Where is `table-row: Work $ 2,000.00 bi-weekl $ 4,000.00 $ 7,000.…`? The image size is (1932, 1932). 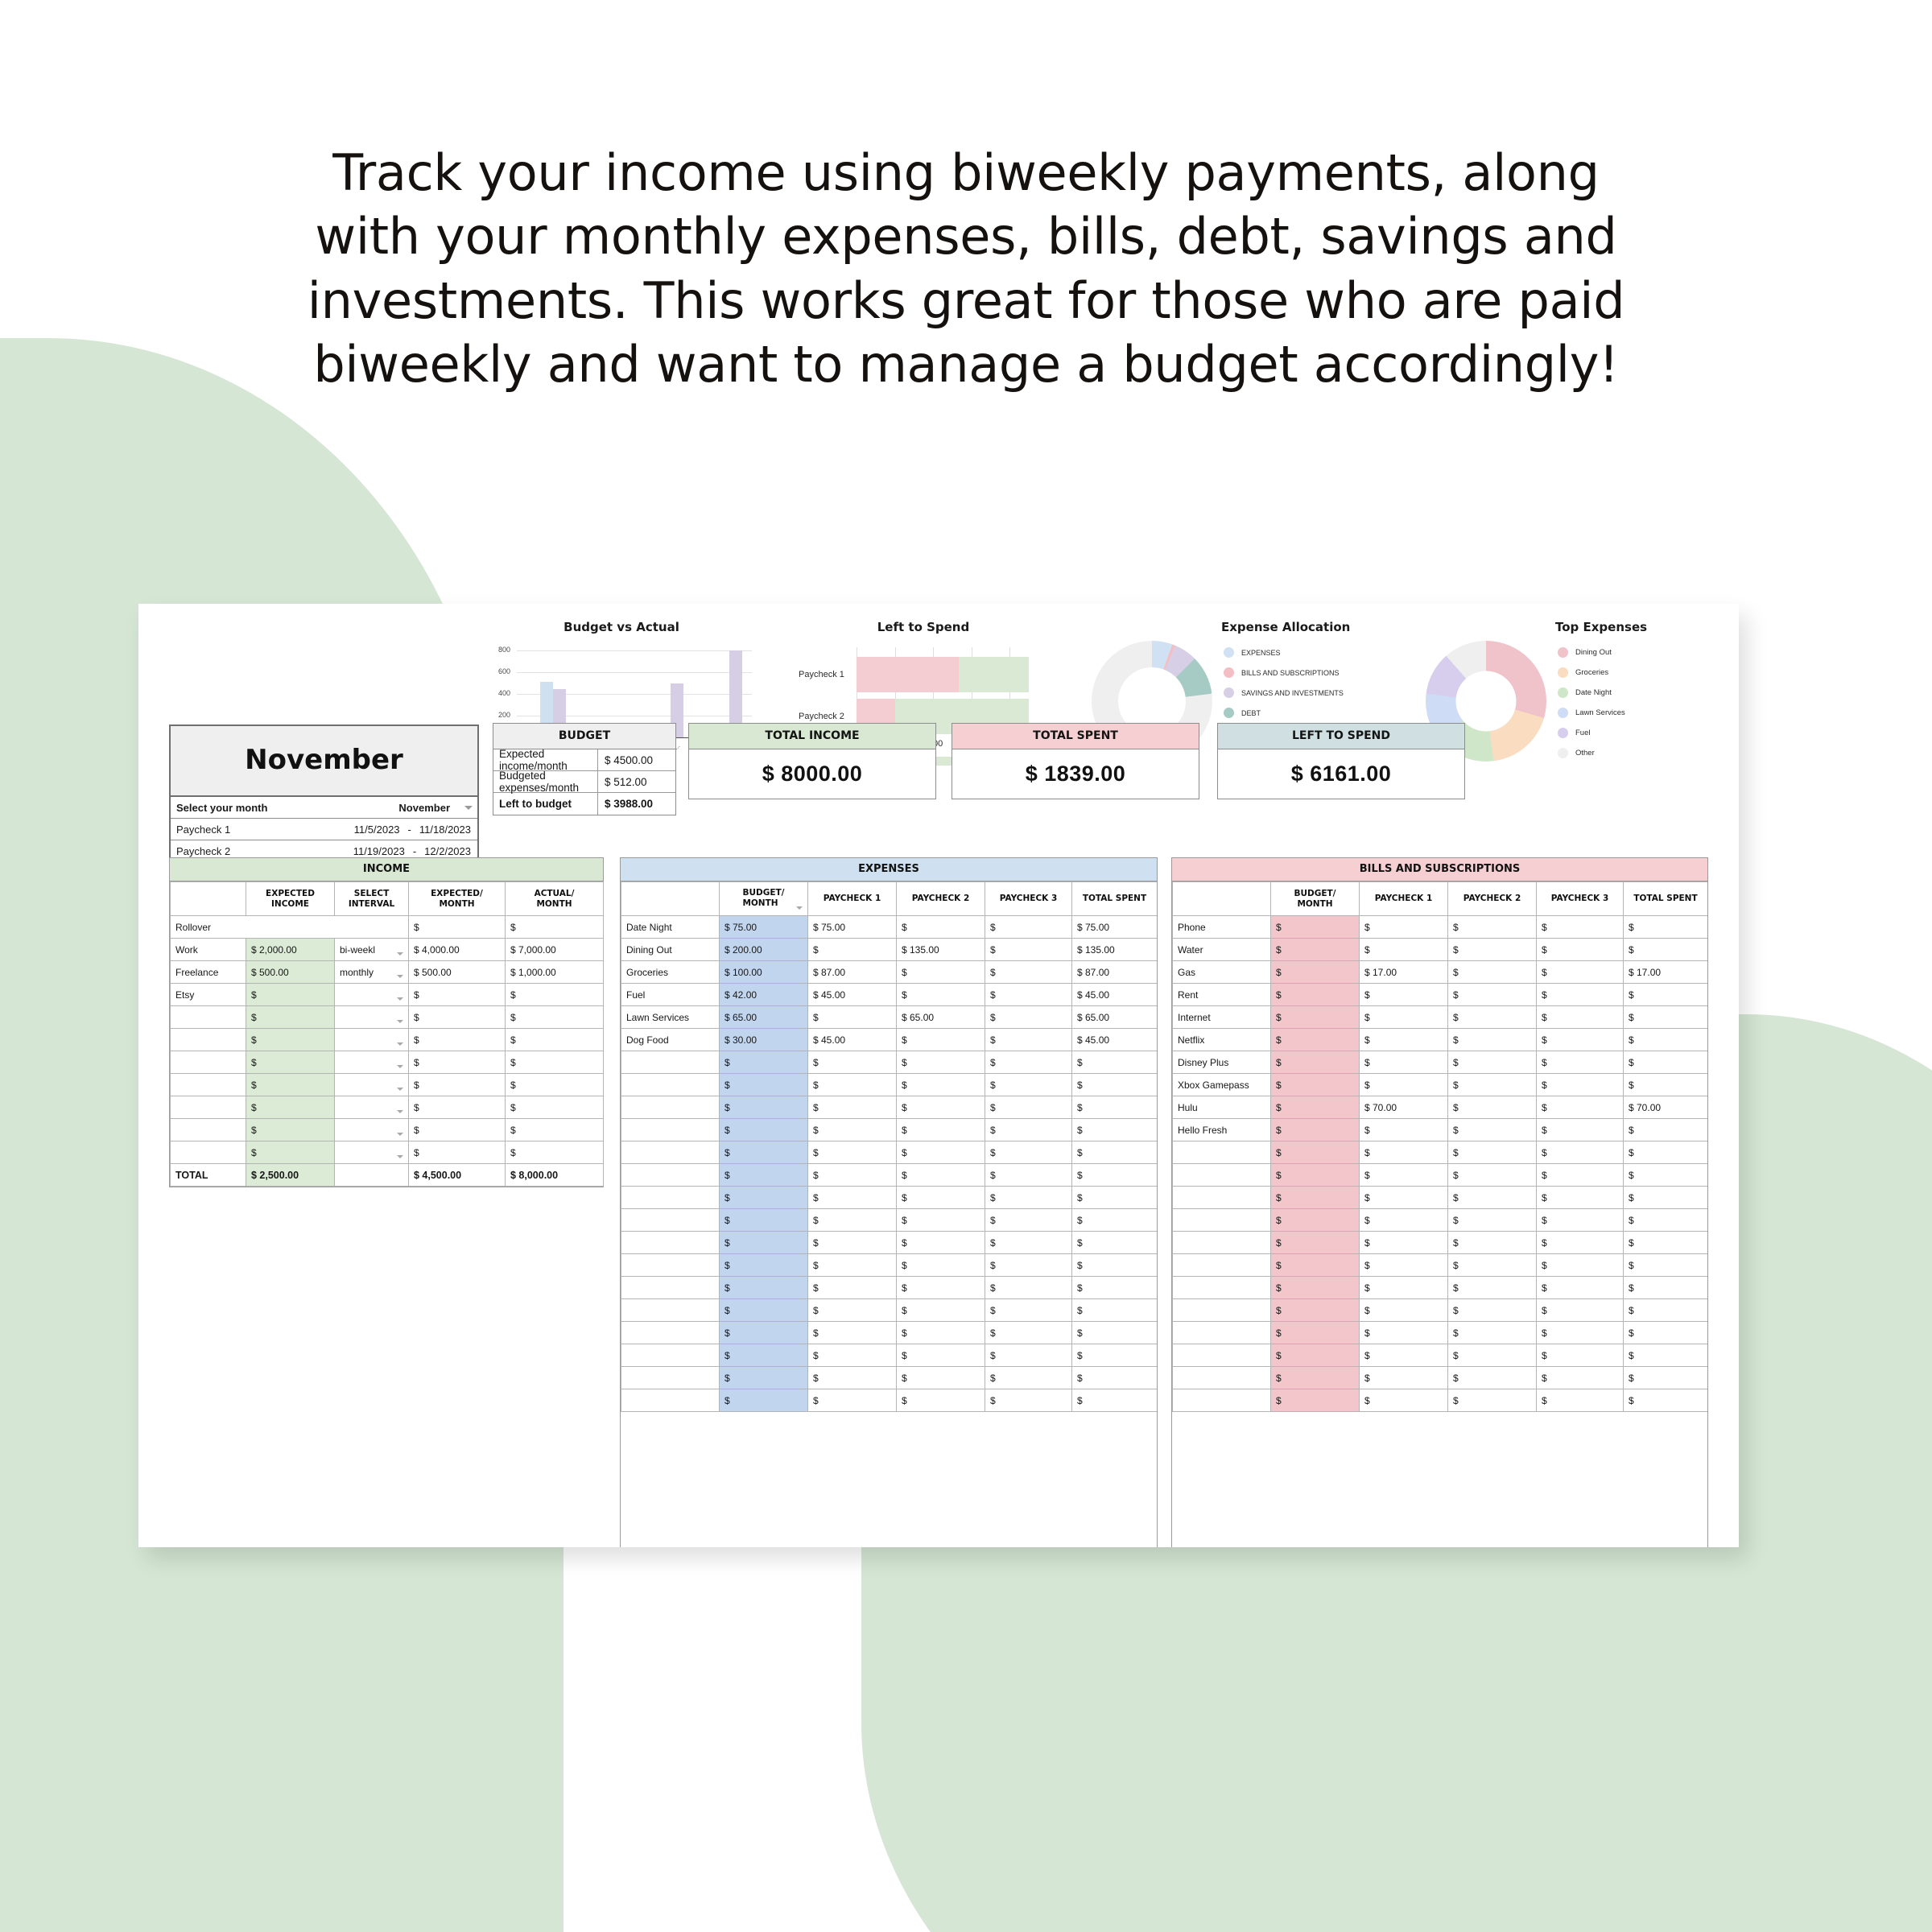
table-row: Work $ 2,000.00 bi-weekl $ 4,000.00 $ 7,000.… is located at coordinates (387, 949).